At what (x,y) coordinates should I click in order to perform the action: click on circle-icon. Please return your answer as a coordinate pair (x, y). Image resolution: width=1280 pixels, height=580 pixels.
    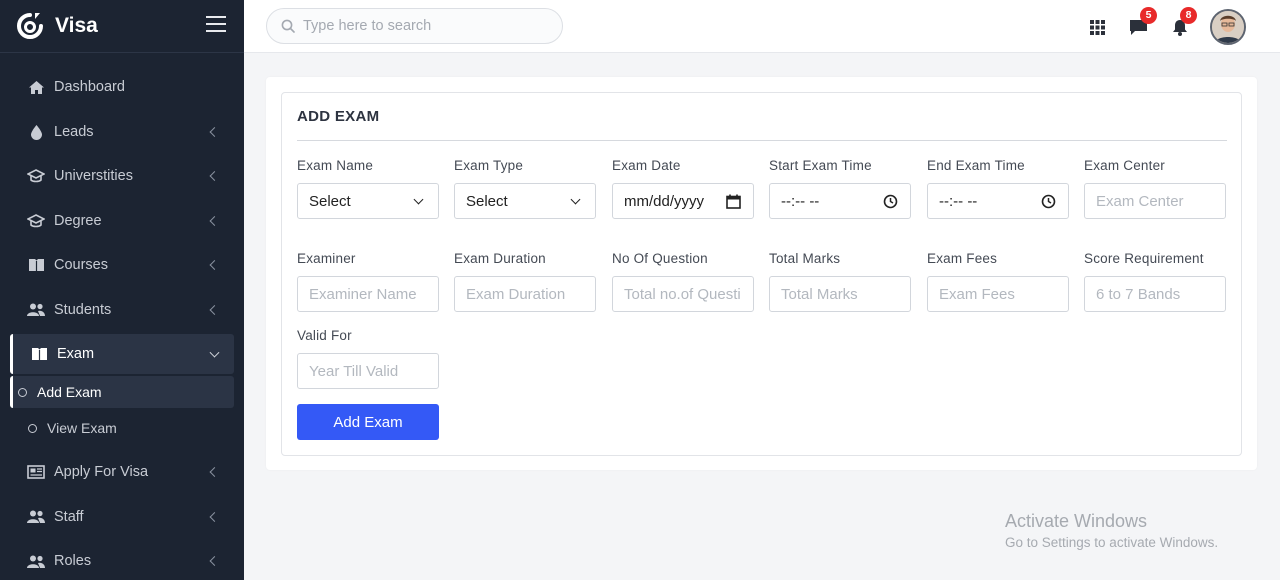
    Looking at the image, I should click on (22, 392).